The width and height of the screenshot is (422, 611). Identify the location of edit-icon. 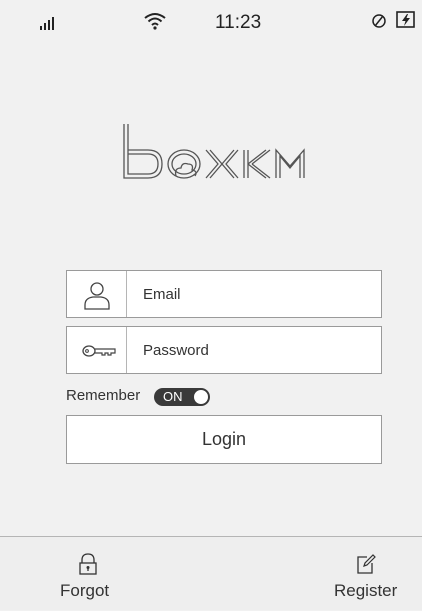
(366, 564).